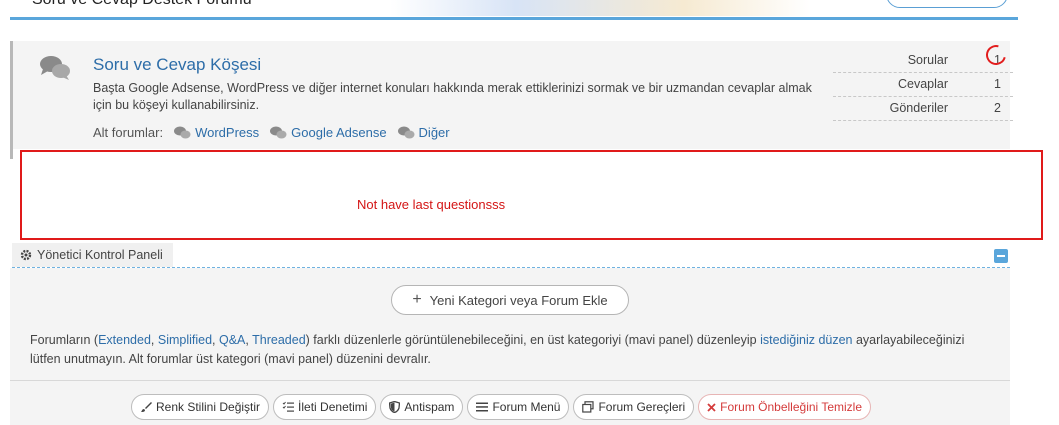  I want to click on forum-chat-icon, so click(55, 68).